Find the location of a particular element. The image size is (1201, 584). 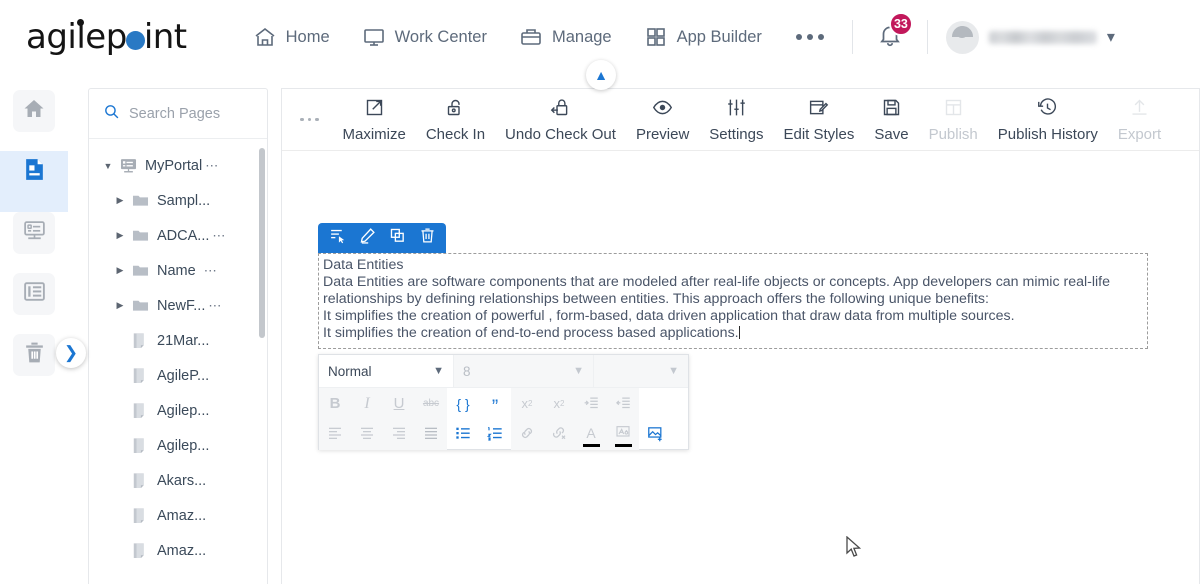

toolbar-overflow-button is located at coordinates (310, 119).